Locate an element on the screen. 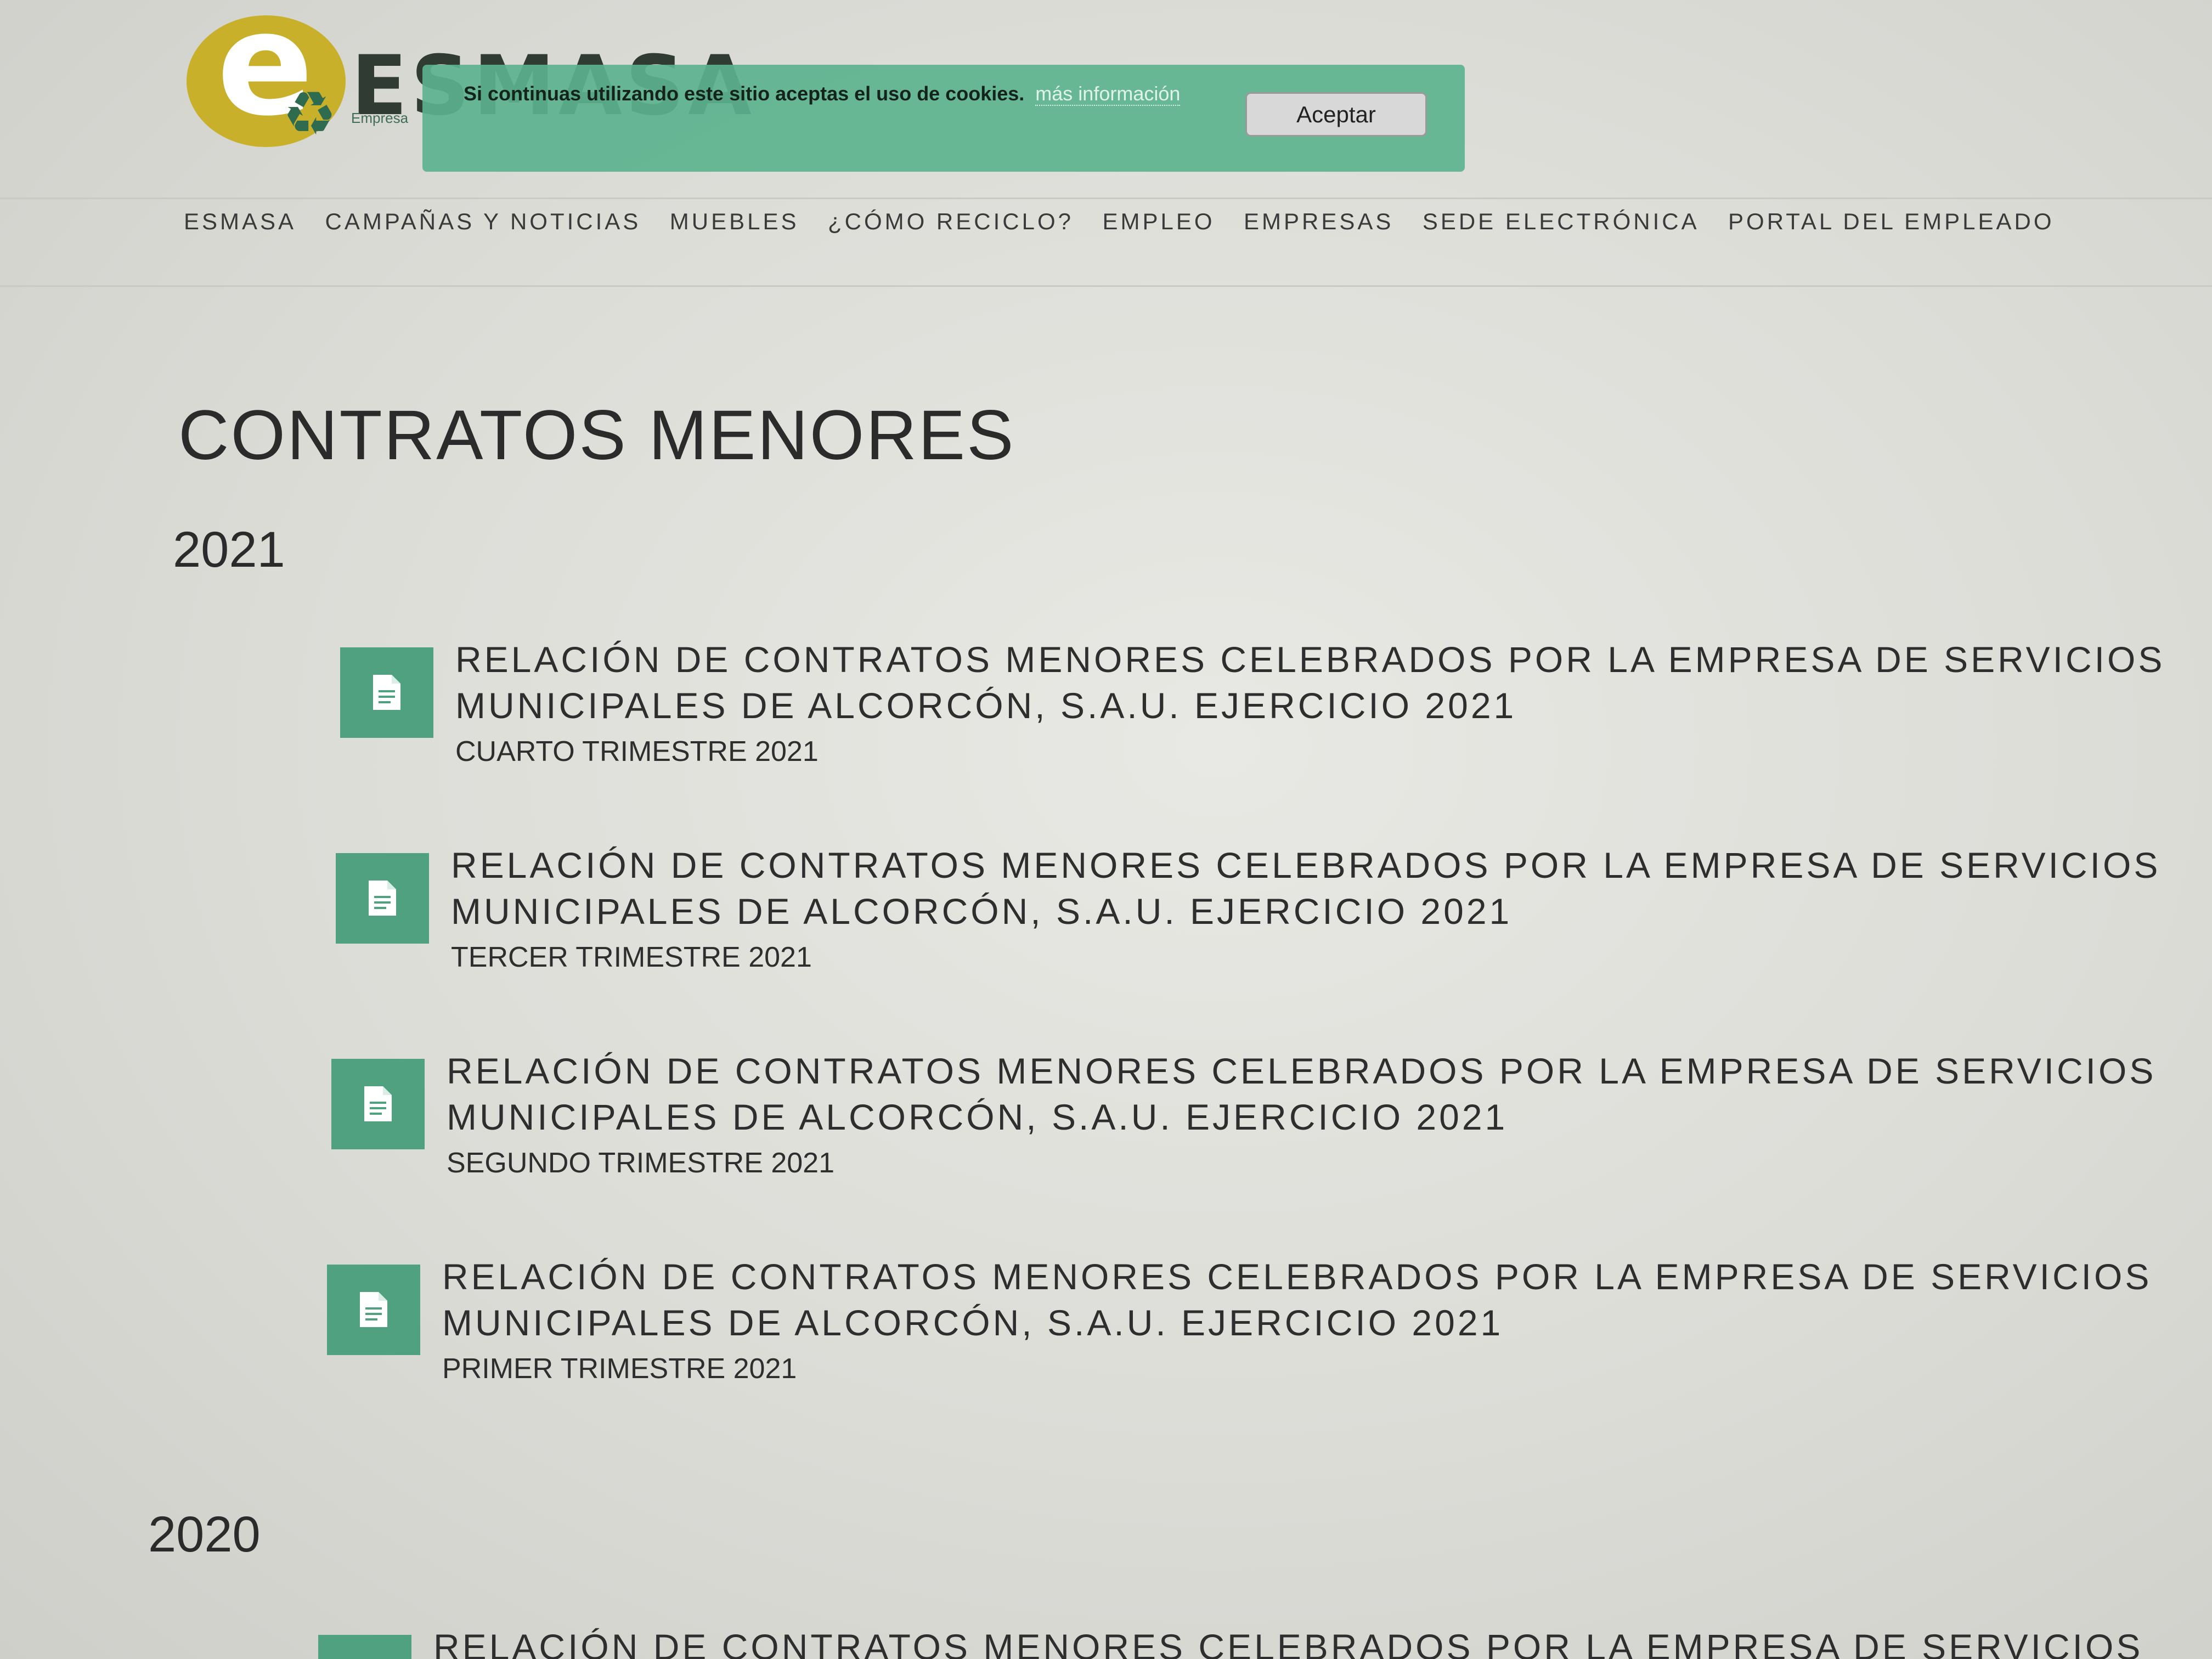 This screenshot has width=2212, height=1659. document-subtitle: SEGUNDO TRIMESTRE 2021 is located at coordinates (641, 1163).